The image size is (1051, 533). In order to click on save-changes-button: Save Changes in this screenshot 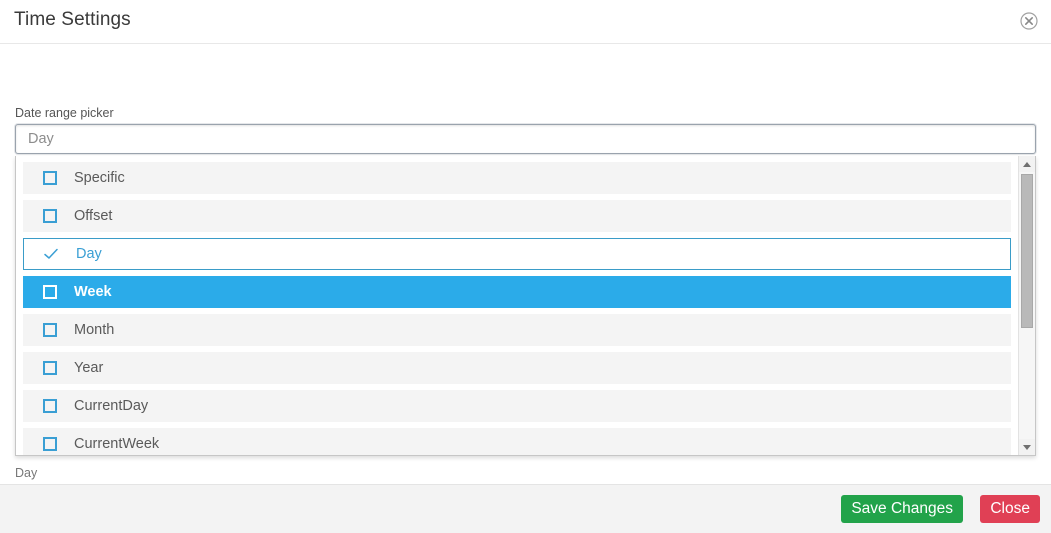, I will do `click(902, 509)`.